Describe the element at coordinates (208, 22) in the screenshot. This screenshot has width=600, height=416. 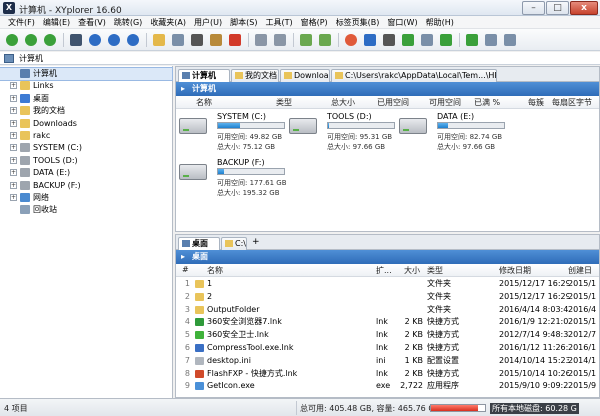
I see `menu-item-5: 用户(U)` at that location.